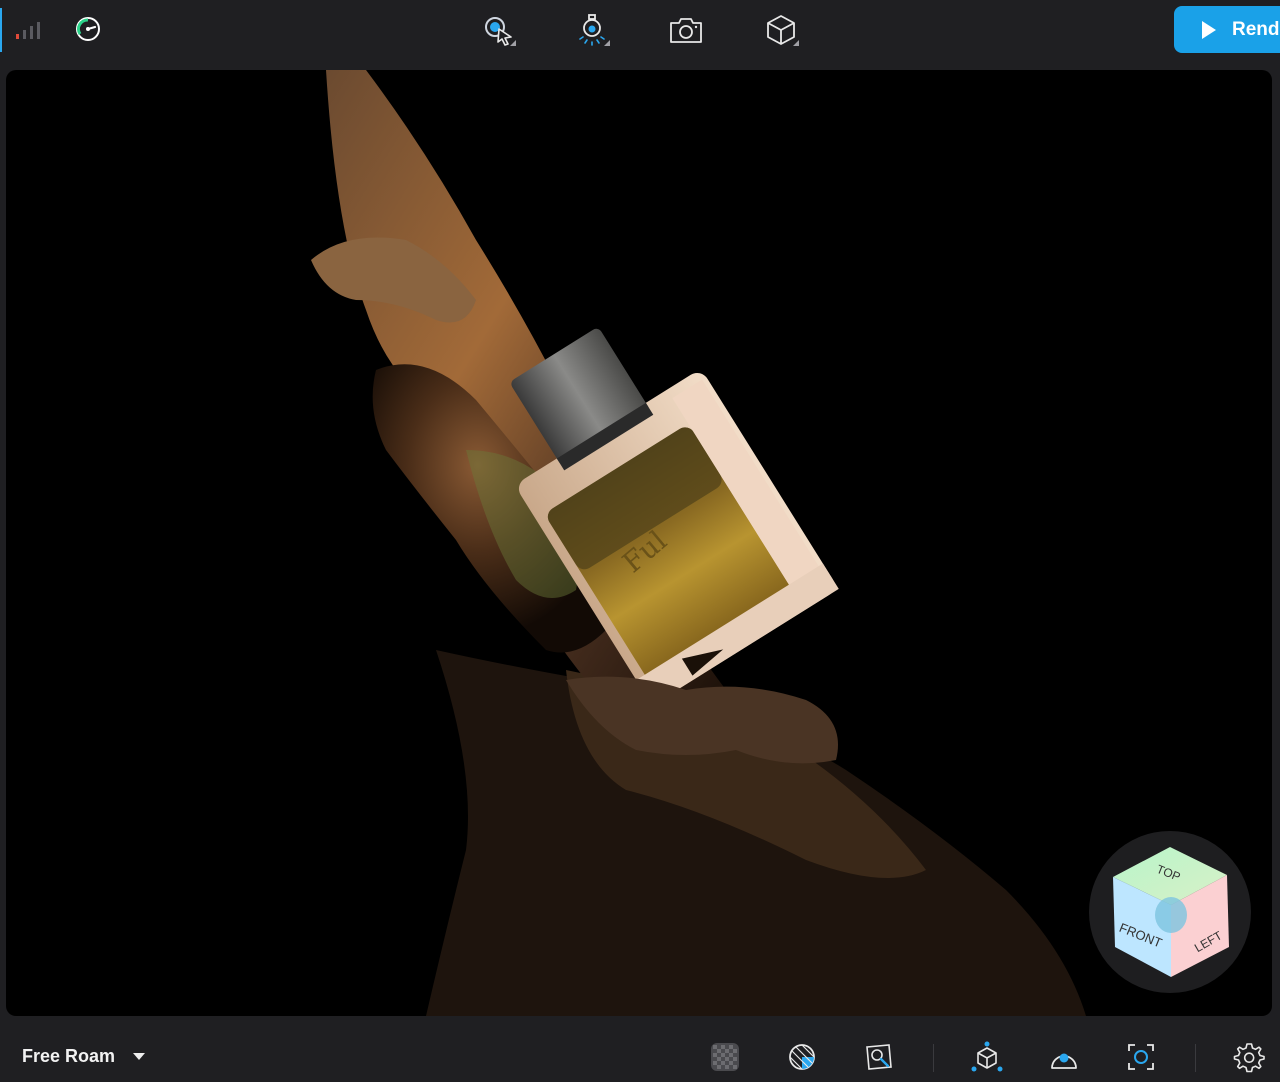 Image resolution: width=1280 pixels, height=1082 pixels. Describe the element at coordinates (1209, 29) in the screenshot. I see `play-icon` at that location.